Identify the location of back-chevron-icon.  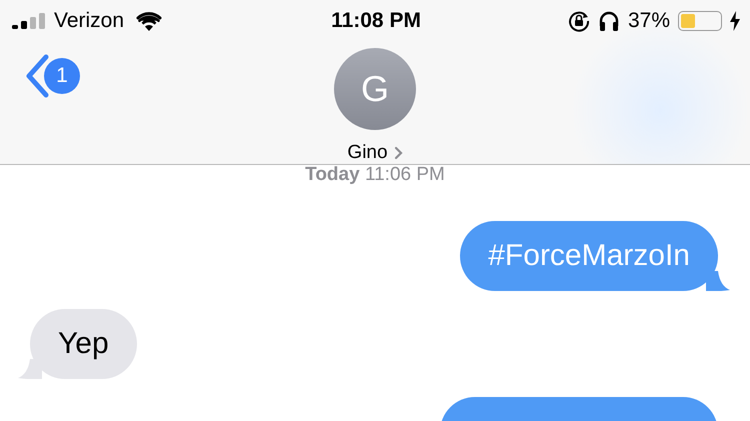
(37, 76).